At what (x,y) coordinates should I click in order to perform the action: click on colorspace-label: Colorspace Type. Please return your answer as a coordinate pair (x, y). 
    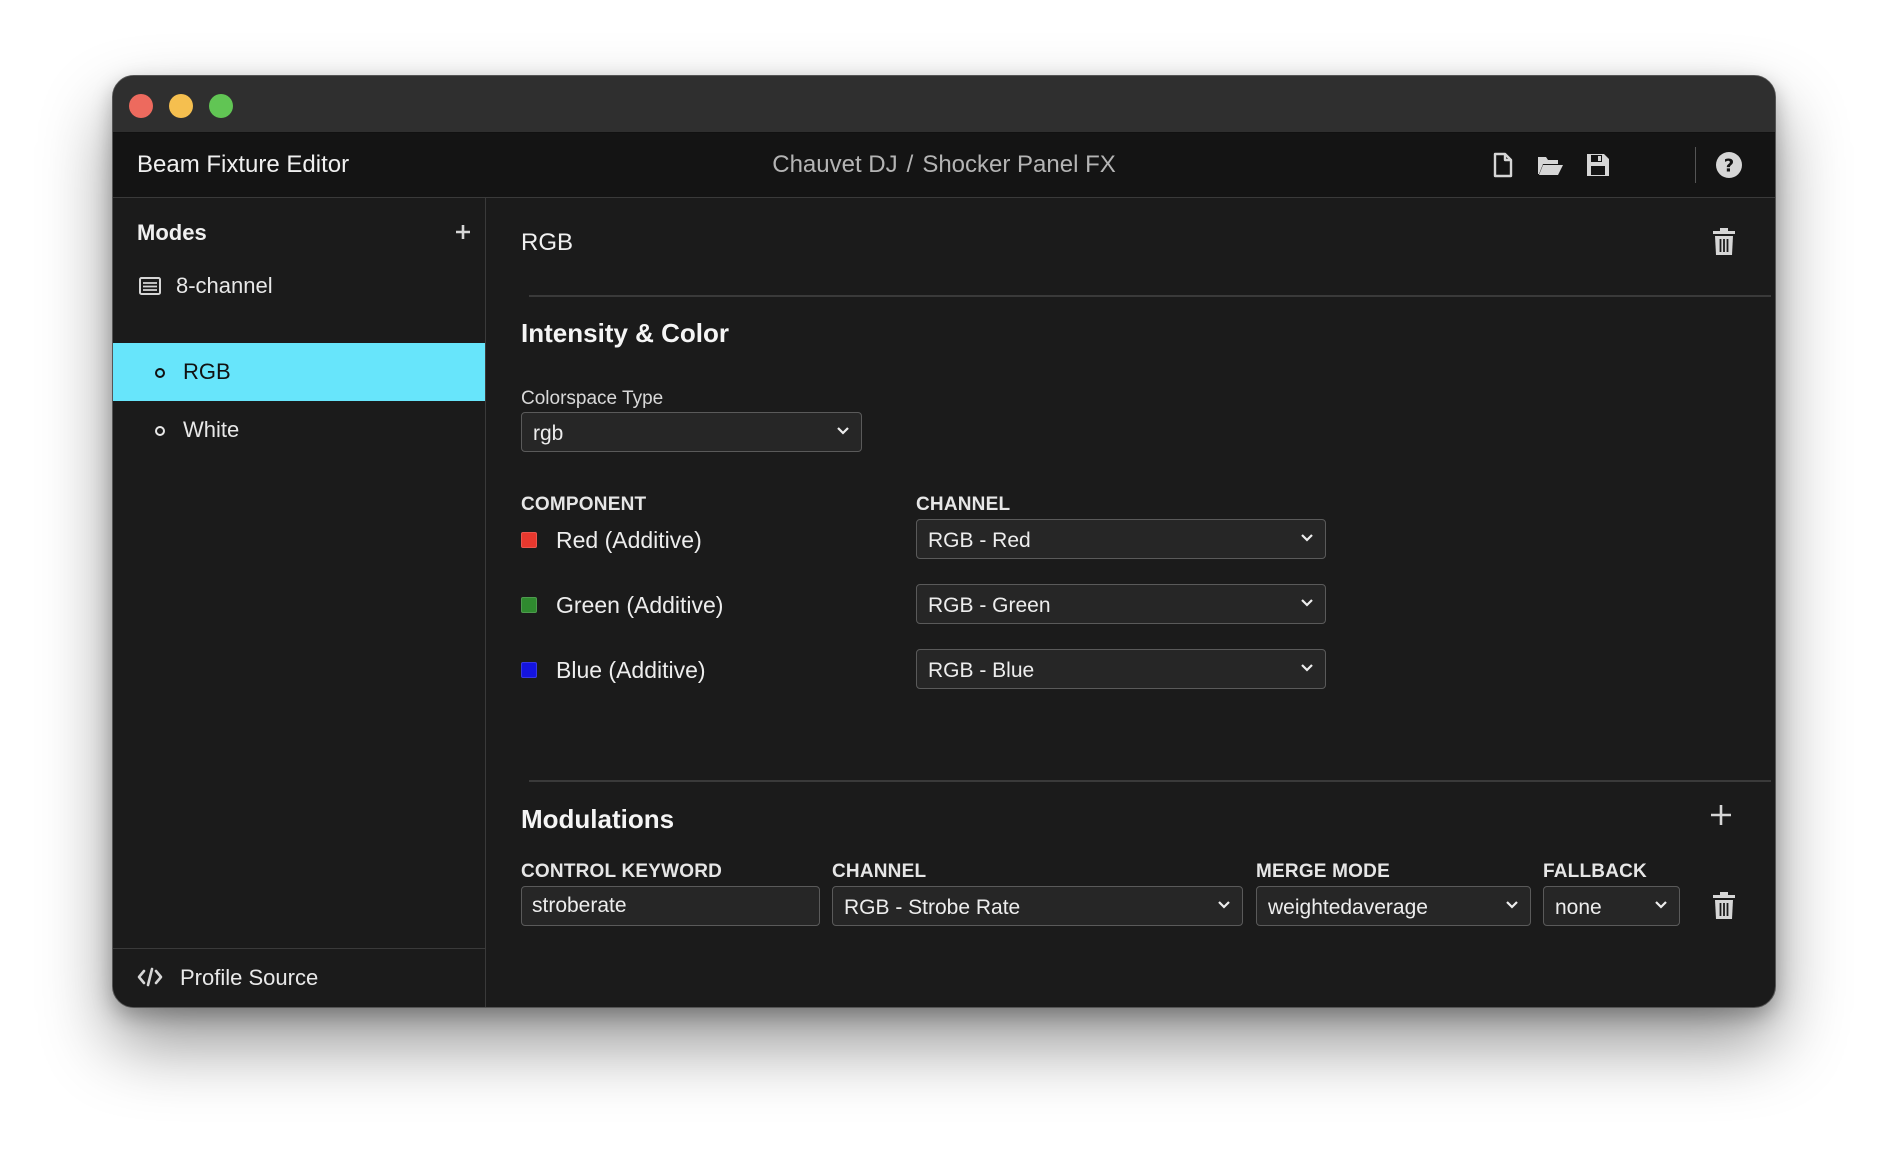
    Looking at the image, I should click on (592, 398).